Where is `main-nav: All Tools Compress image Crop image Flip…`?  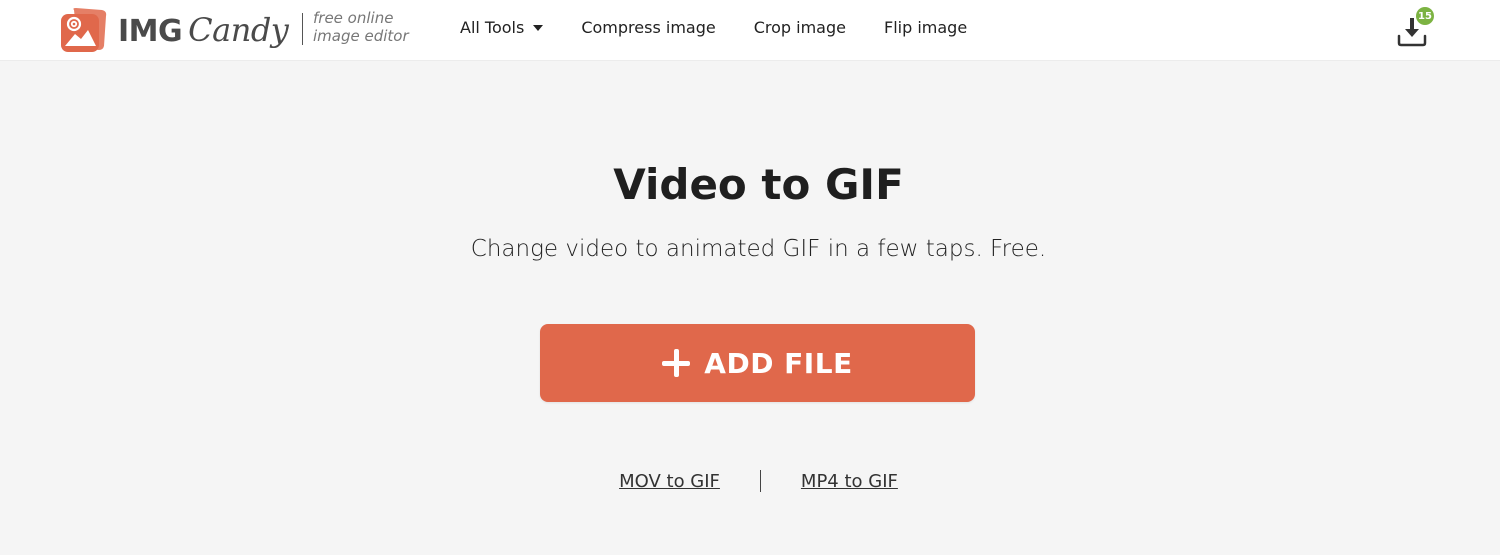 main-nav: All Tools Compress image Crop image Flip… is located at coordinates (732, 27).